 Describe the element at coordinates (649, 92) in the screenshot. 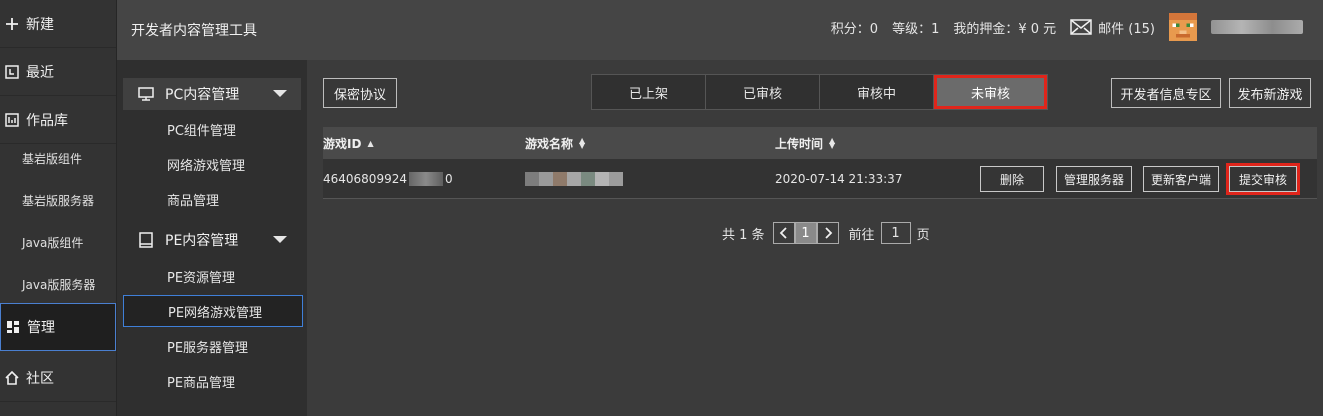

I see `tab-listed: 已上架` at that location.